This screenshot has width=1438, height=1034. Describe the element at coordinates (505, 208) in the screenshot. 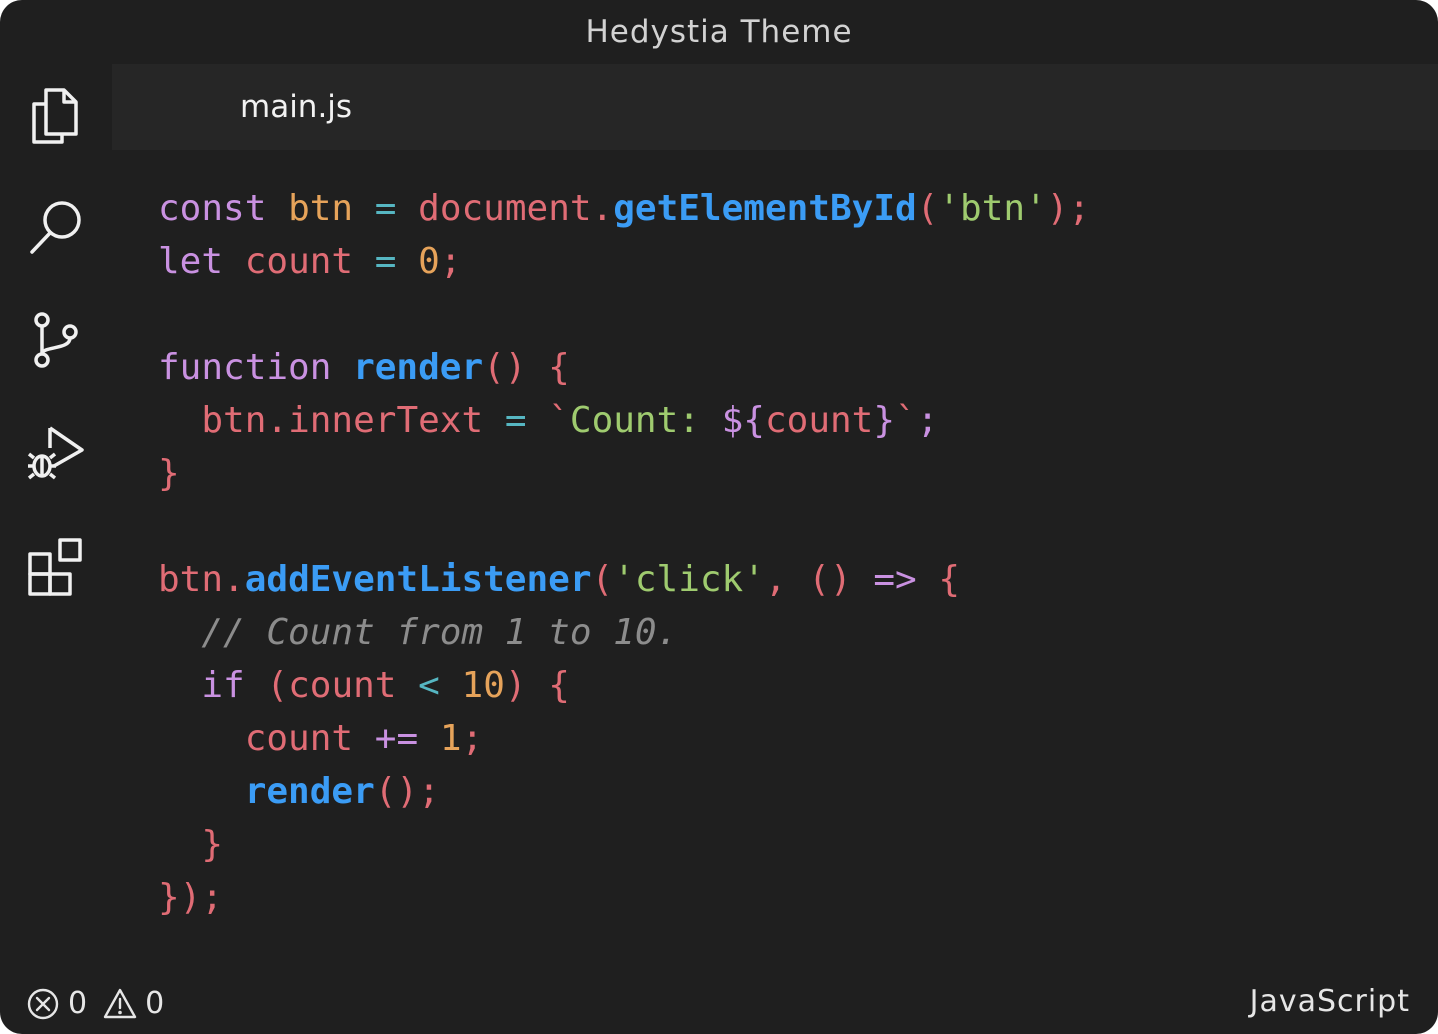

I see `code-token: document` at that location.